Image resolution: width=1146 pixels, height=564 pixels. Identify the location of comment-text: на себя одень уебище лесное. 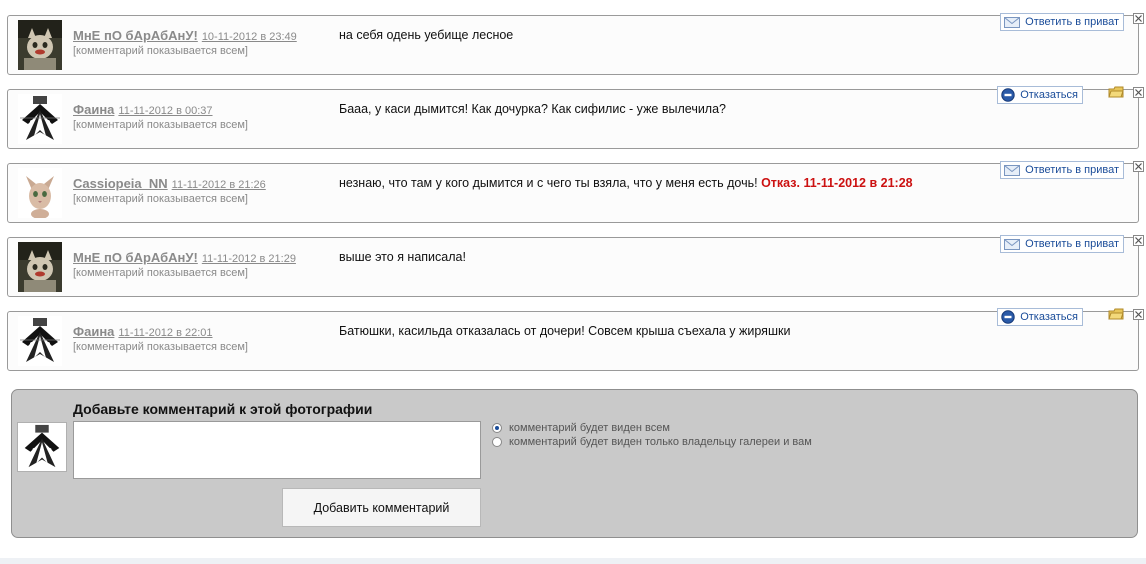
(426, 35).